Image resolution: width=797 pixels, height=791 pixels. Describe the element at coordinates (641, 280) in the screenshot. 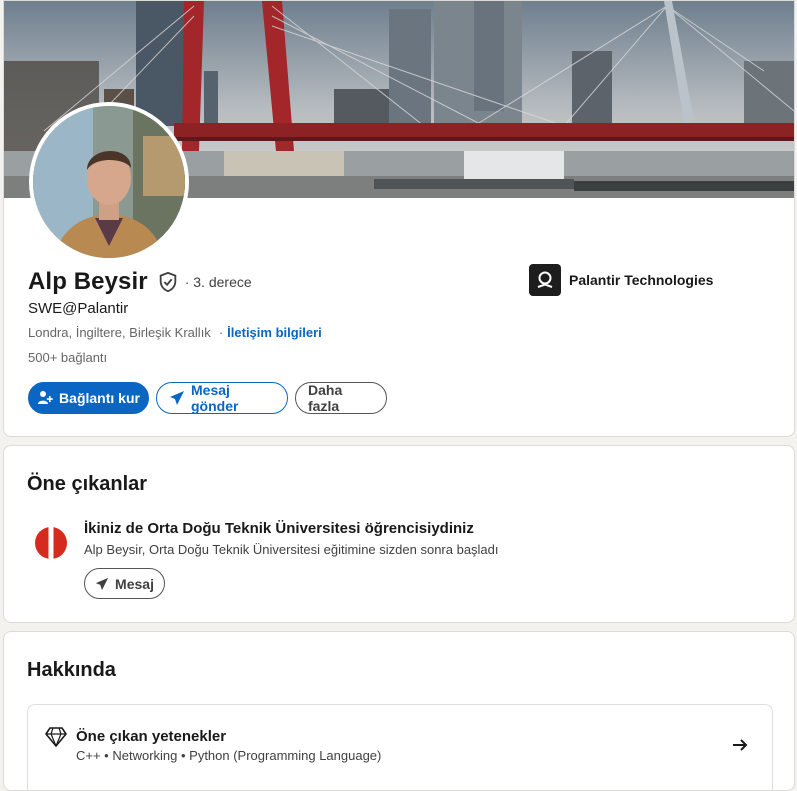

I see `company-name: Palantir Technologies` at that location.